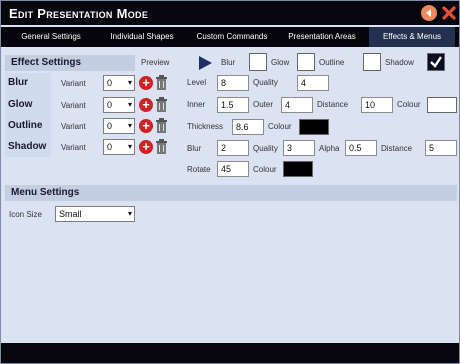  I want to click on shadow-variant-select: 0 ▾, so click(119, 147).